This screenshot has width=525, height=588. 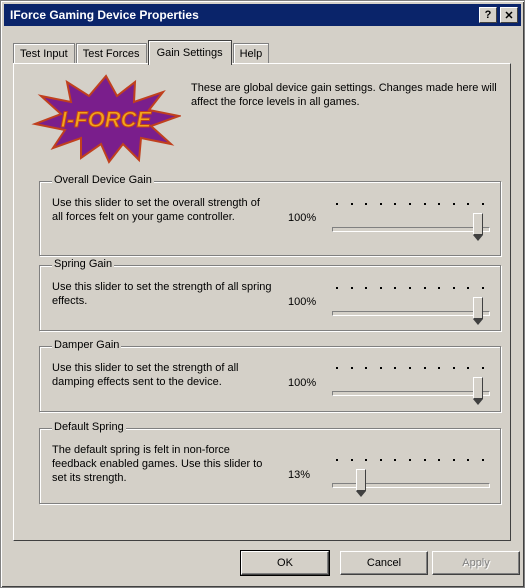 I want to click on damper-gain-slider, so click(x=411, y=387).